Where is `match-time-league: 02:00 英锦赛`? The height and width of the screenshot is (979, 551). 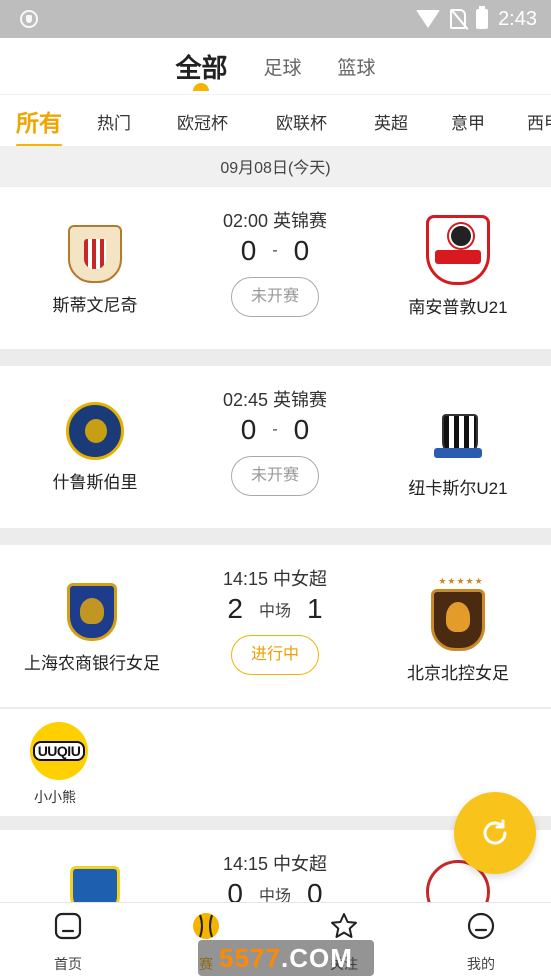
match-time-league: 02:00 英锦赛 is located at coordinates (275, 221).